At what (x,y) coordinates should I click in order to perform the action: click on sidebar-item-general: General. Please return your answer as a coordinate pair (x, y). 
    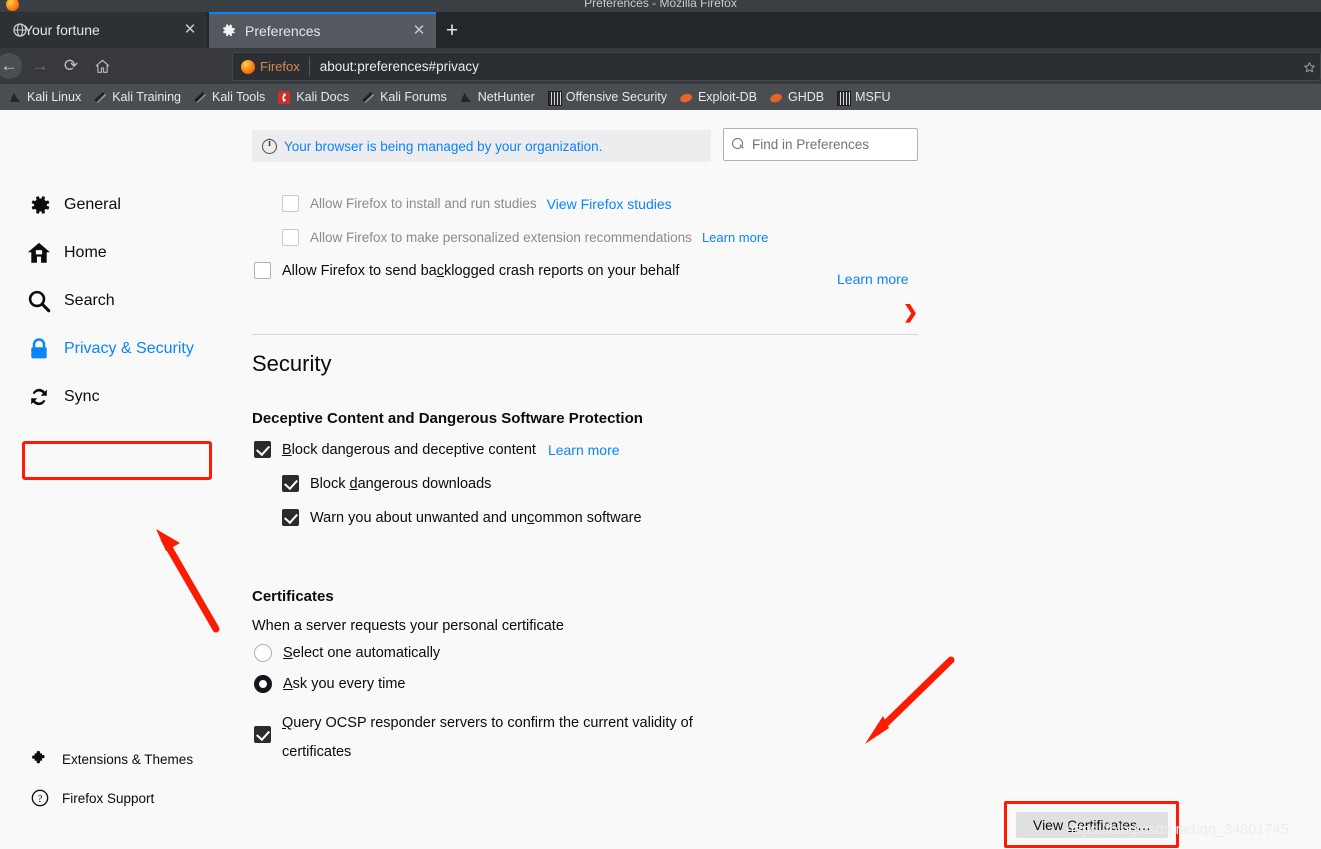
    Looking at the image, I should click on (73, 205).